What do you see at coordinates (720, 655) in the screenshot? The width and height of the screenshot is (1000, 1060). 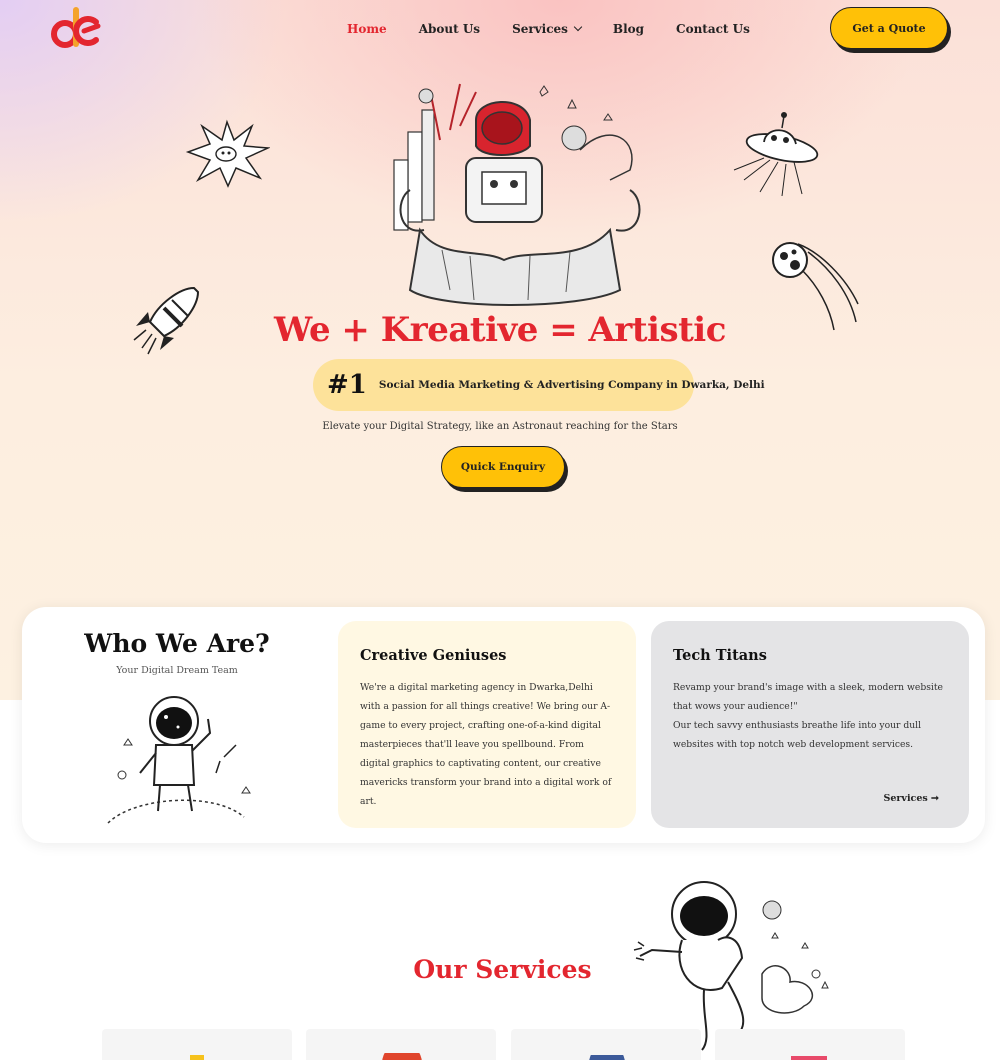 I see `card-title: Tech Titans` at bounding box center [720, 655].